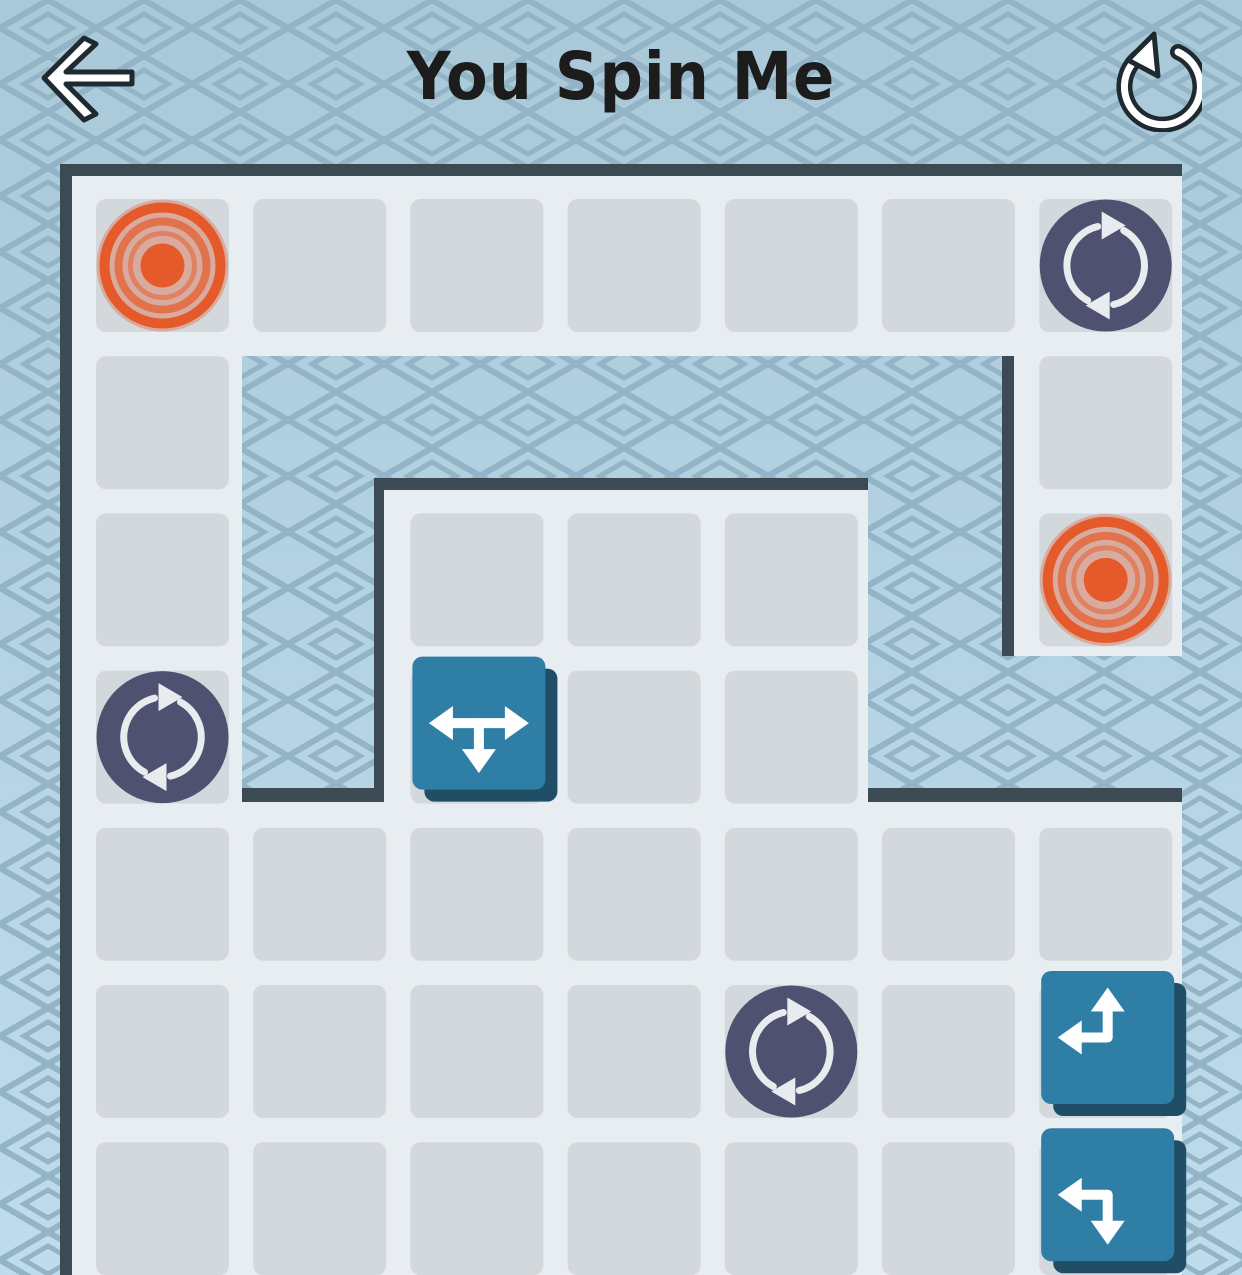  I want to click on arrows-left-up-icon, so click(1114, 1043).